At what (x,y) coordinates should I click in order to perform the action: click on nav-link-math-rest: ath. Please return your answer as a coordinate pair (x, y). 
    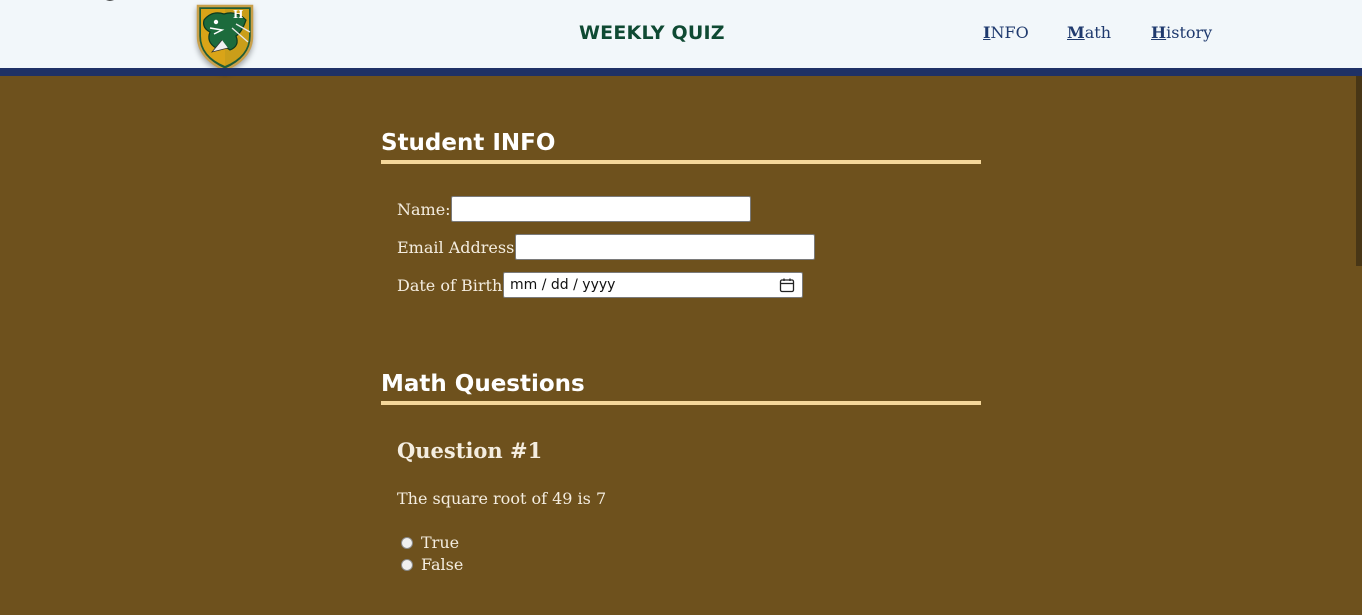
    Looking at the image, I should click on (1097, 32).